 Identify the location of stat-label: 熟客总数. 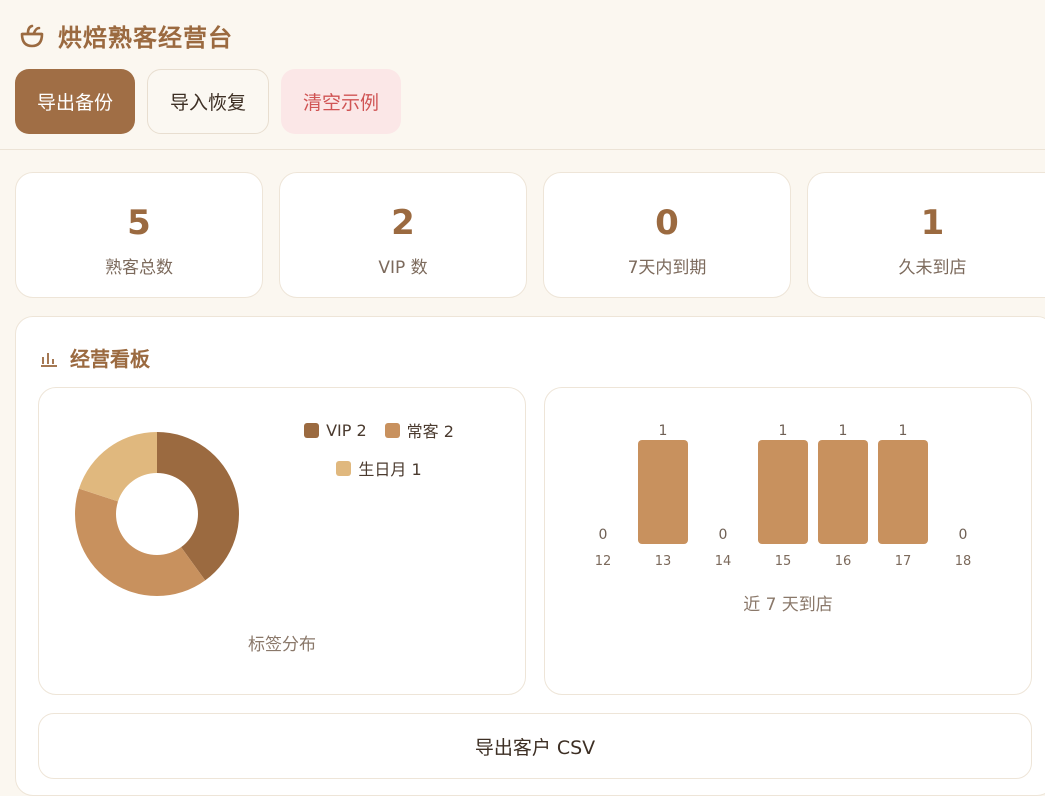
(139, 268).